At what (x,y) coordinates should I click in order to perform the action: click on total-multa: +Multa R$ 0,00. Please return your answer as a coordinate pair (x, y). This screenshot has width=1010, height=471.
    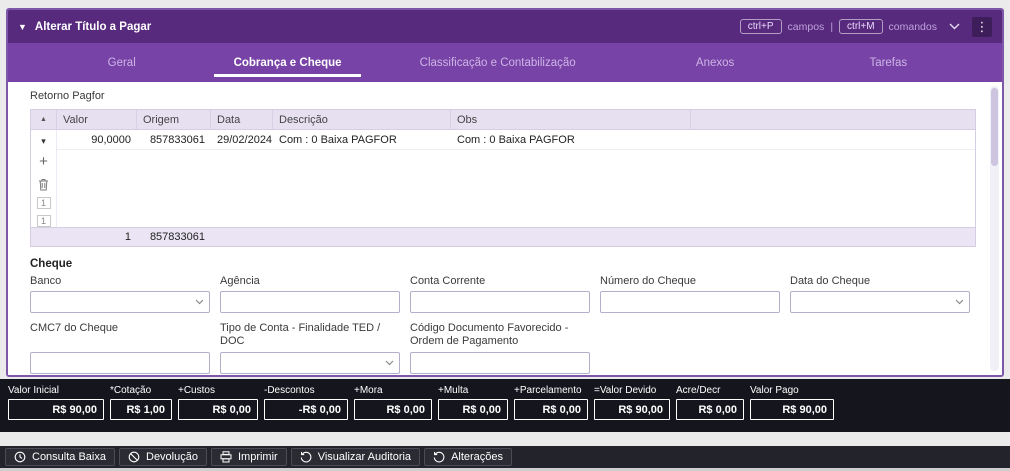
    Looking at the image, I should click on (473, 402).